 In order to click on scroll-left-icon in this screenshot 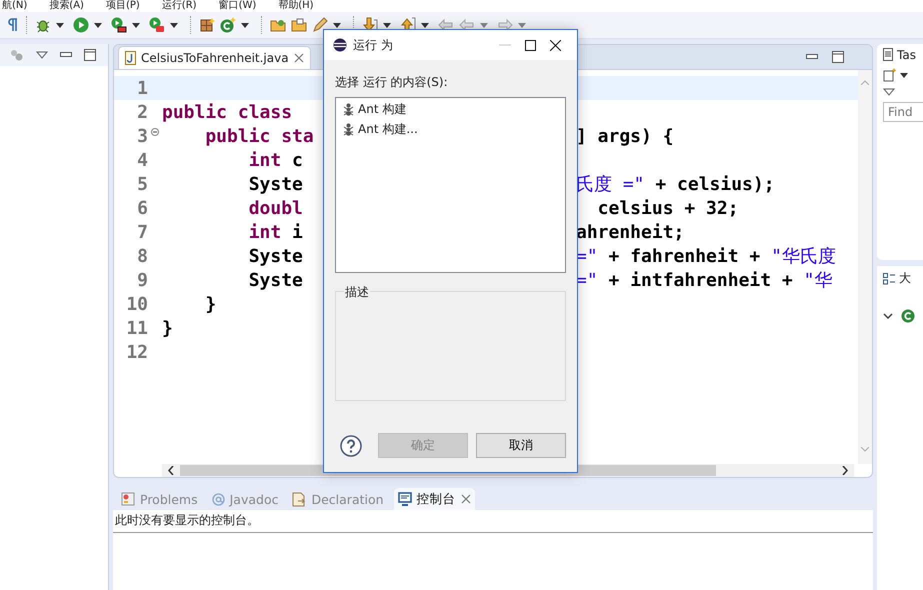, I will do `click(171, 470)`.